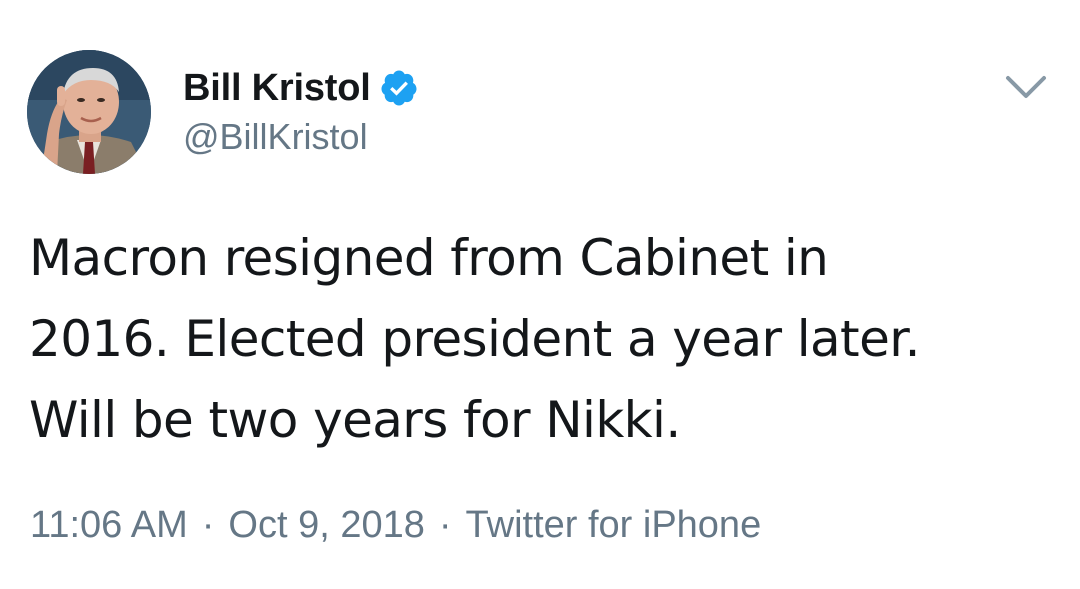 This screenshot has width=1080, height=589. Describe the element at coordinates (109, 525) in the screenshot. I see `tweet-time: 11:06 AM` at that location.